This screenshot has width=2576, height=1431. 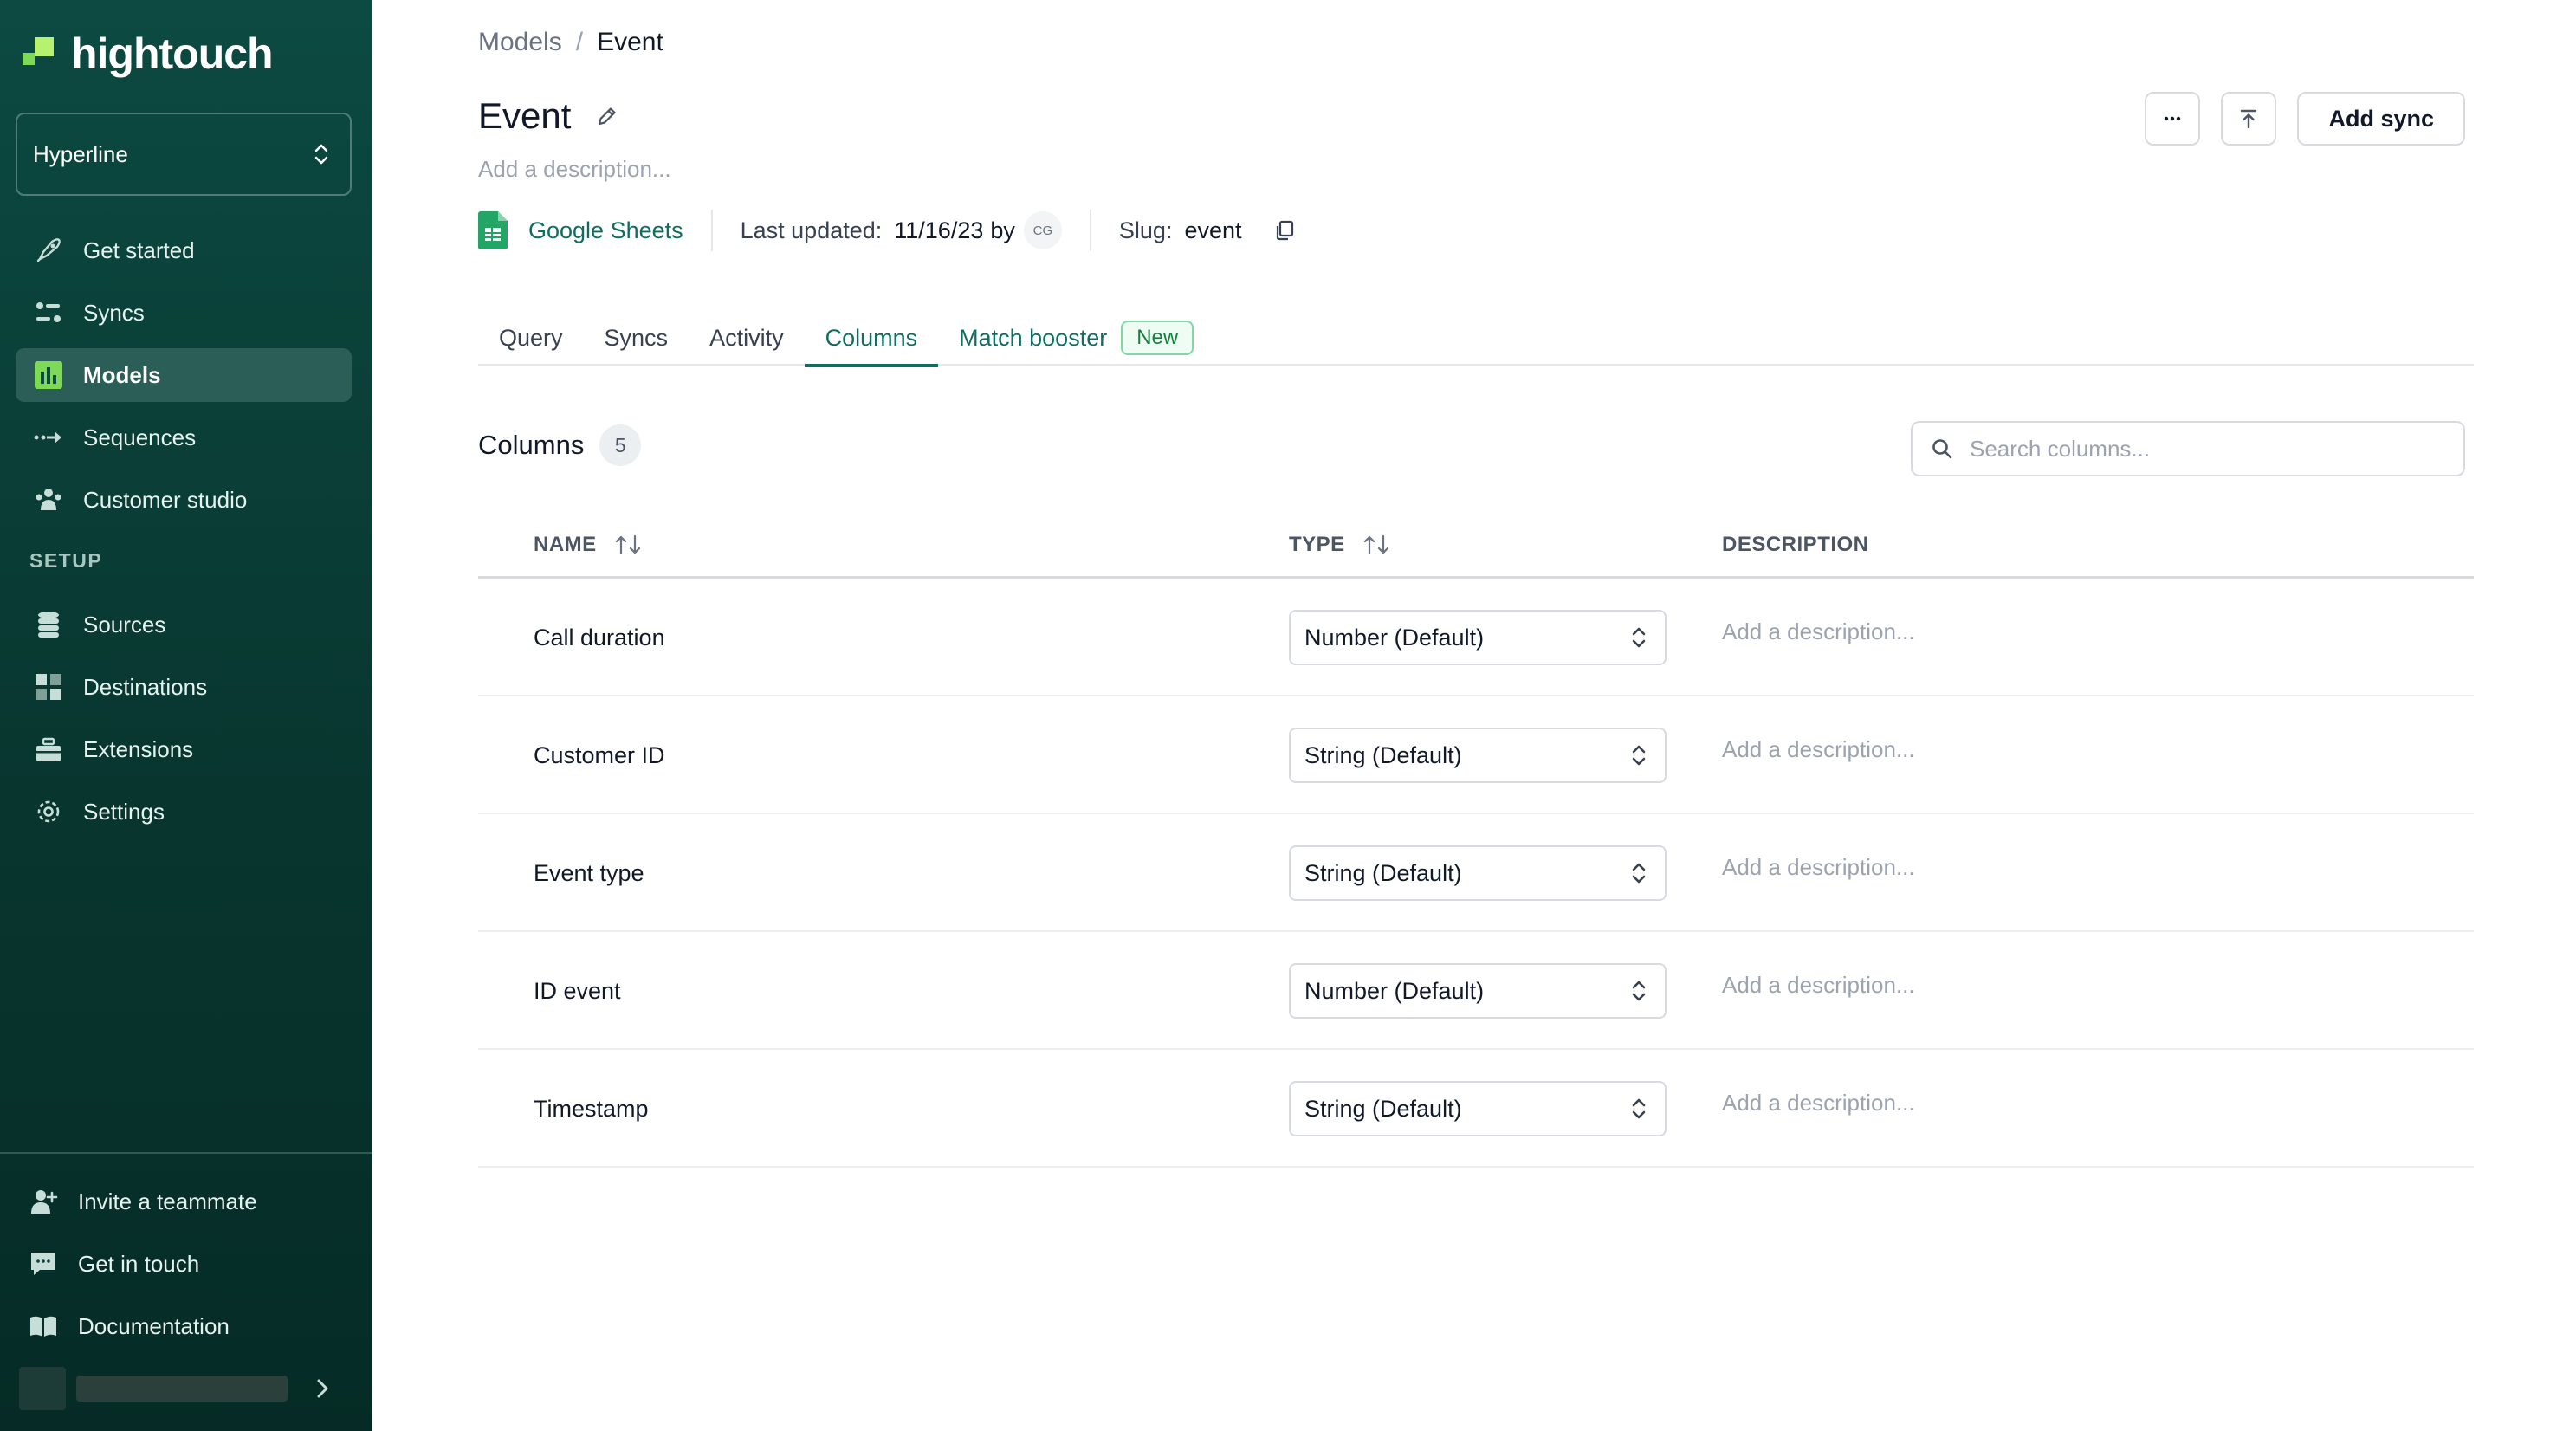 What do you see at coordinates (43, 1326) in the screenshot?
I see `book-icon` at bounding box center [43, 1326].